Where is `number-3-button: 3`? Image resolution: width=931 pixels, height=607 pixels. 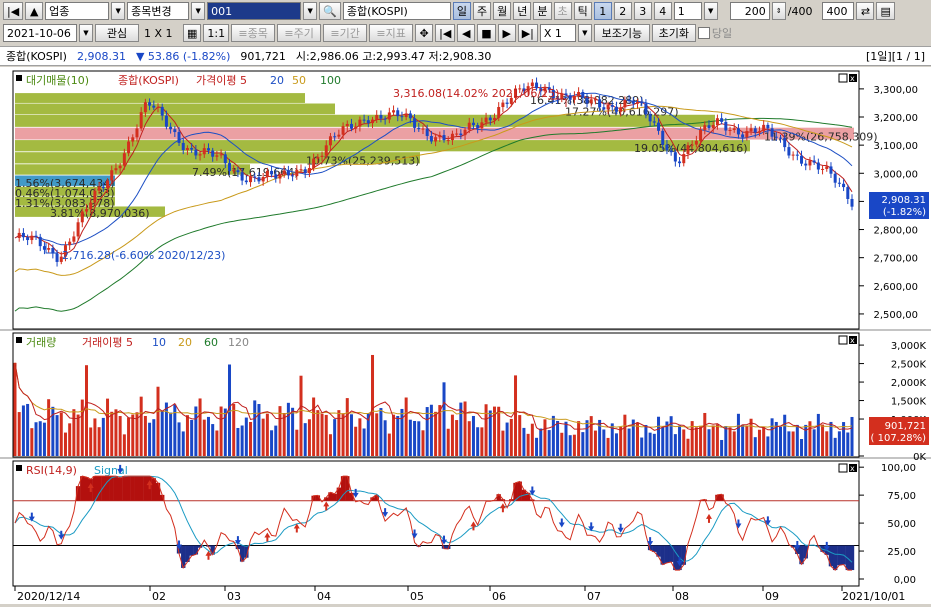 number-3-button: 3 is located at coordinates (643, 11).